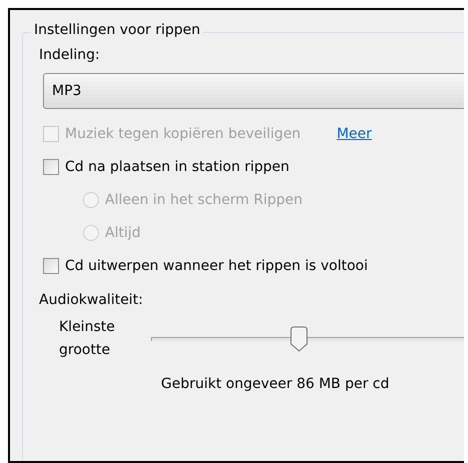 Image resolution: width=468 pixels, height=463 pixels. What do you see at coordinates (91, 300) in the screenshot?
I see `quality-label: Audiokwaliteit:` at bounding box center [91, 300].